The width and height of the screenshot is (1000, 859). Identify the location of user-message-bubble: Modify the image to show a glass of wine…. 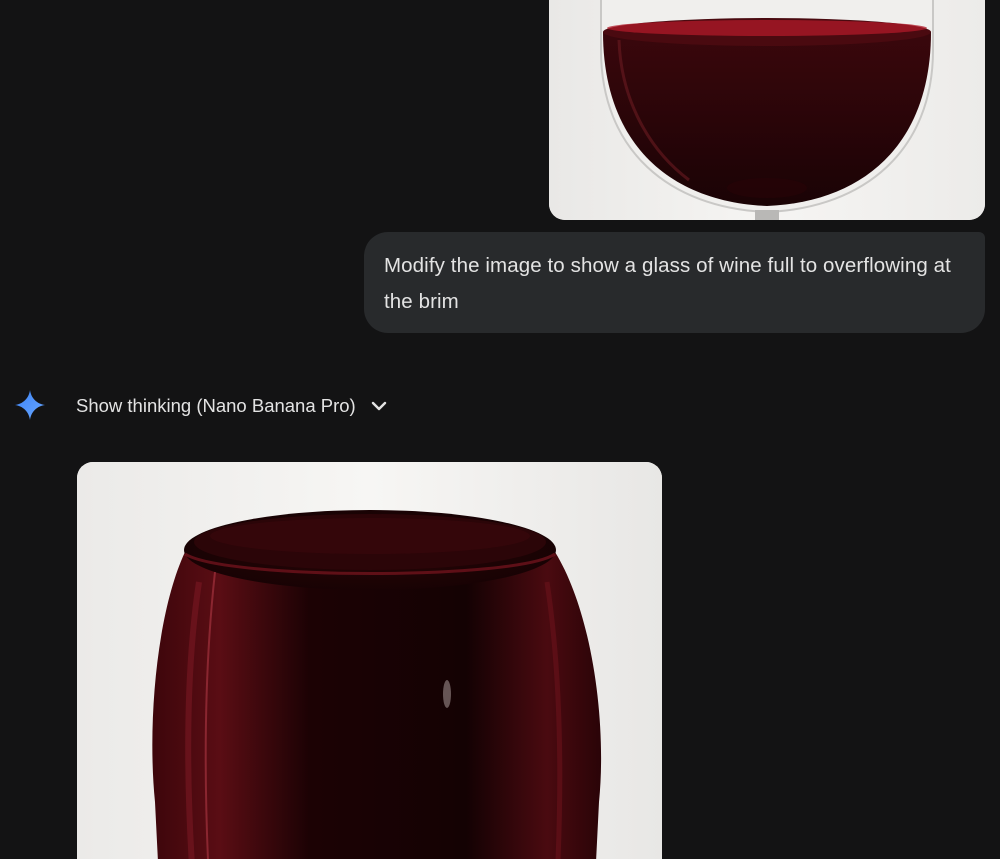
(674, 282).